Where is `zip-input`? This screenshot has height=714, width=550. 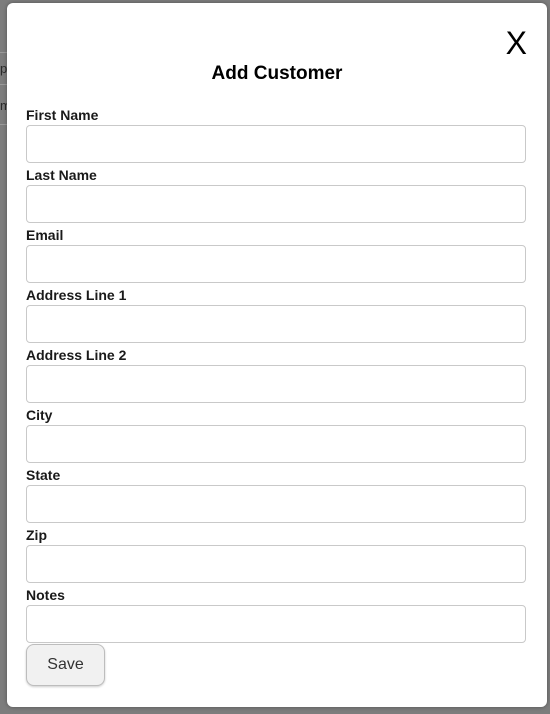 zip-input is located at coordinates (276, 564).